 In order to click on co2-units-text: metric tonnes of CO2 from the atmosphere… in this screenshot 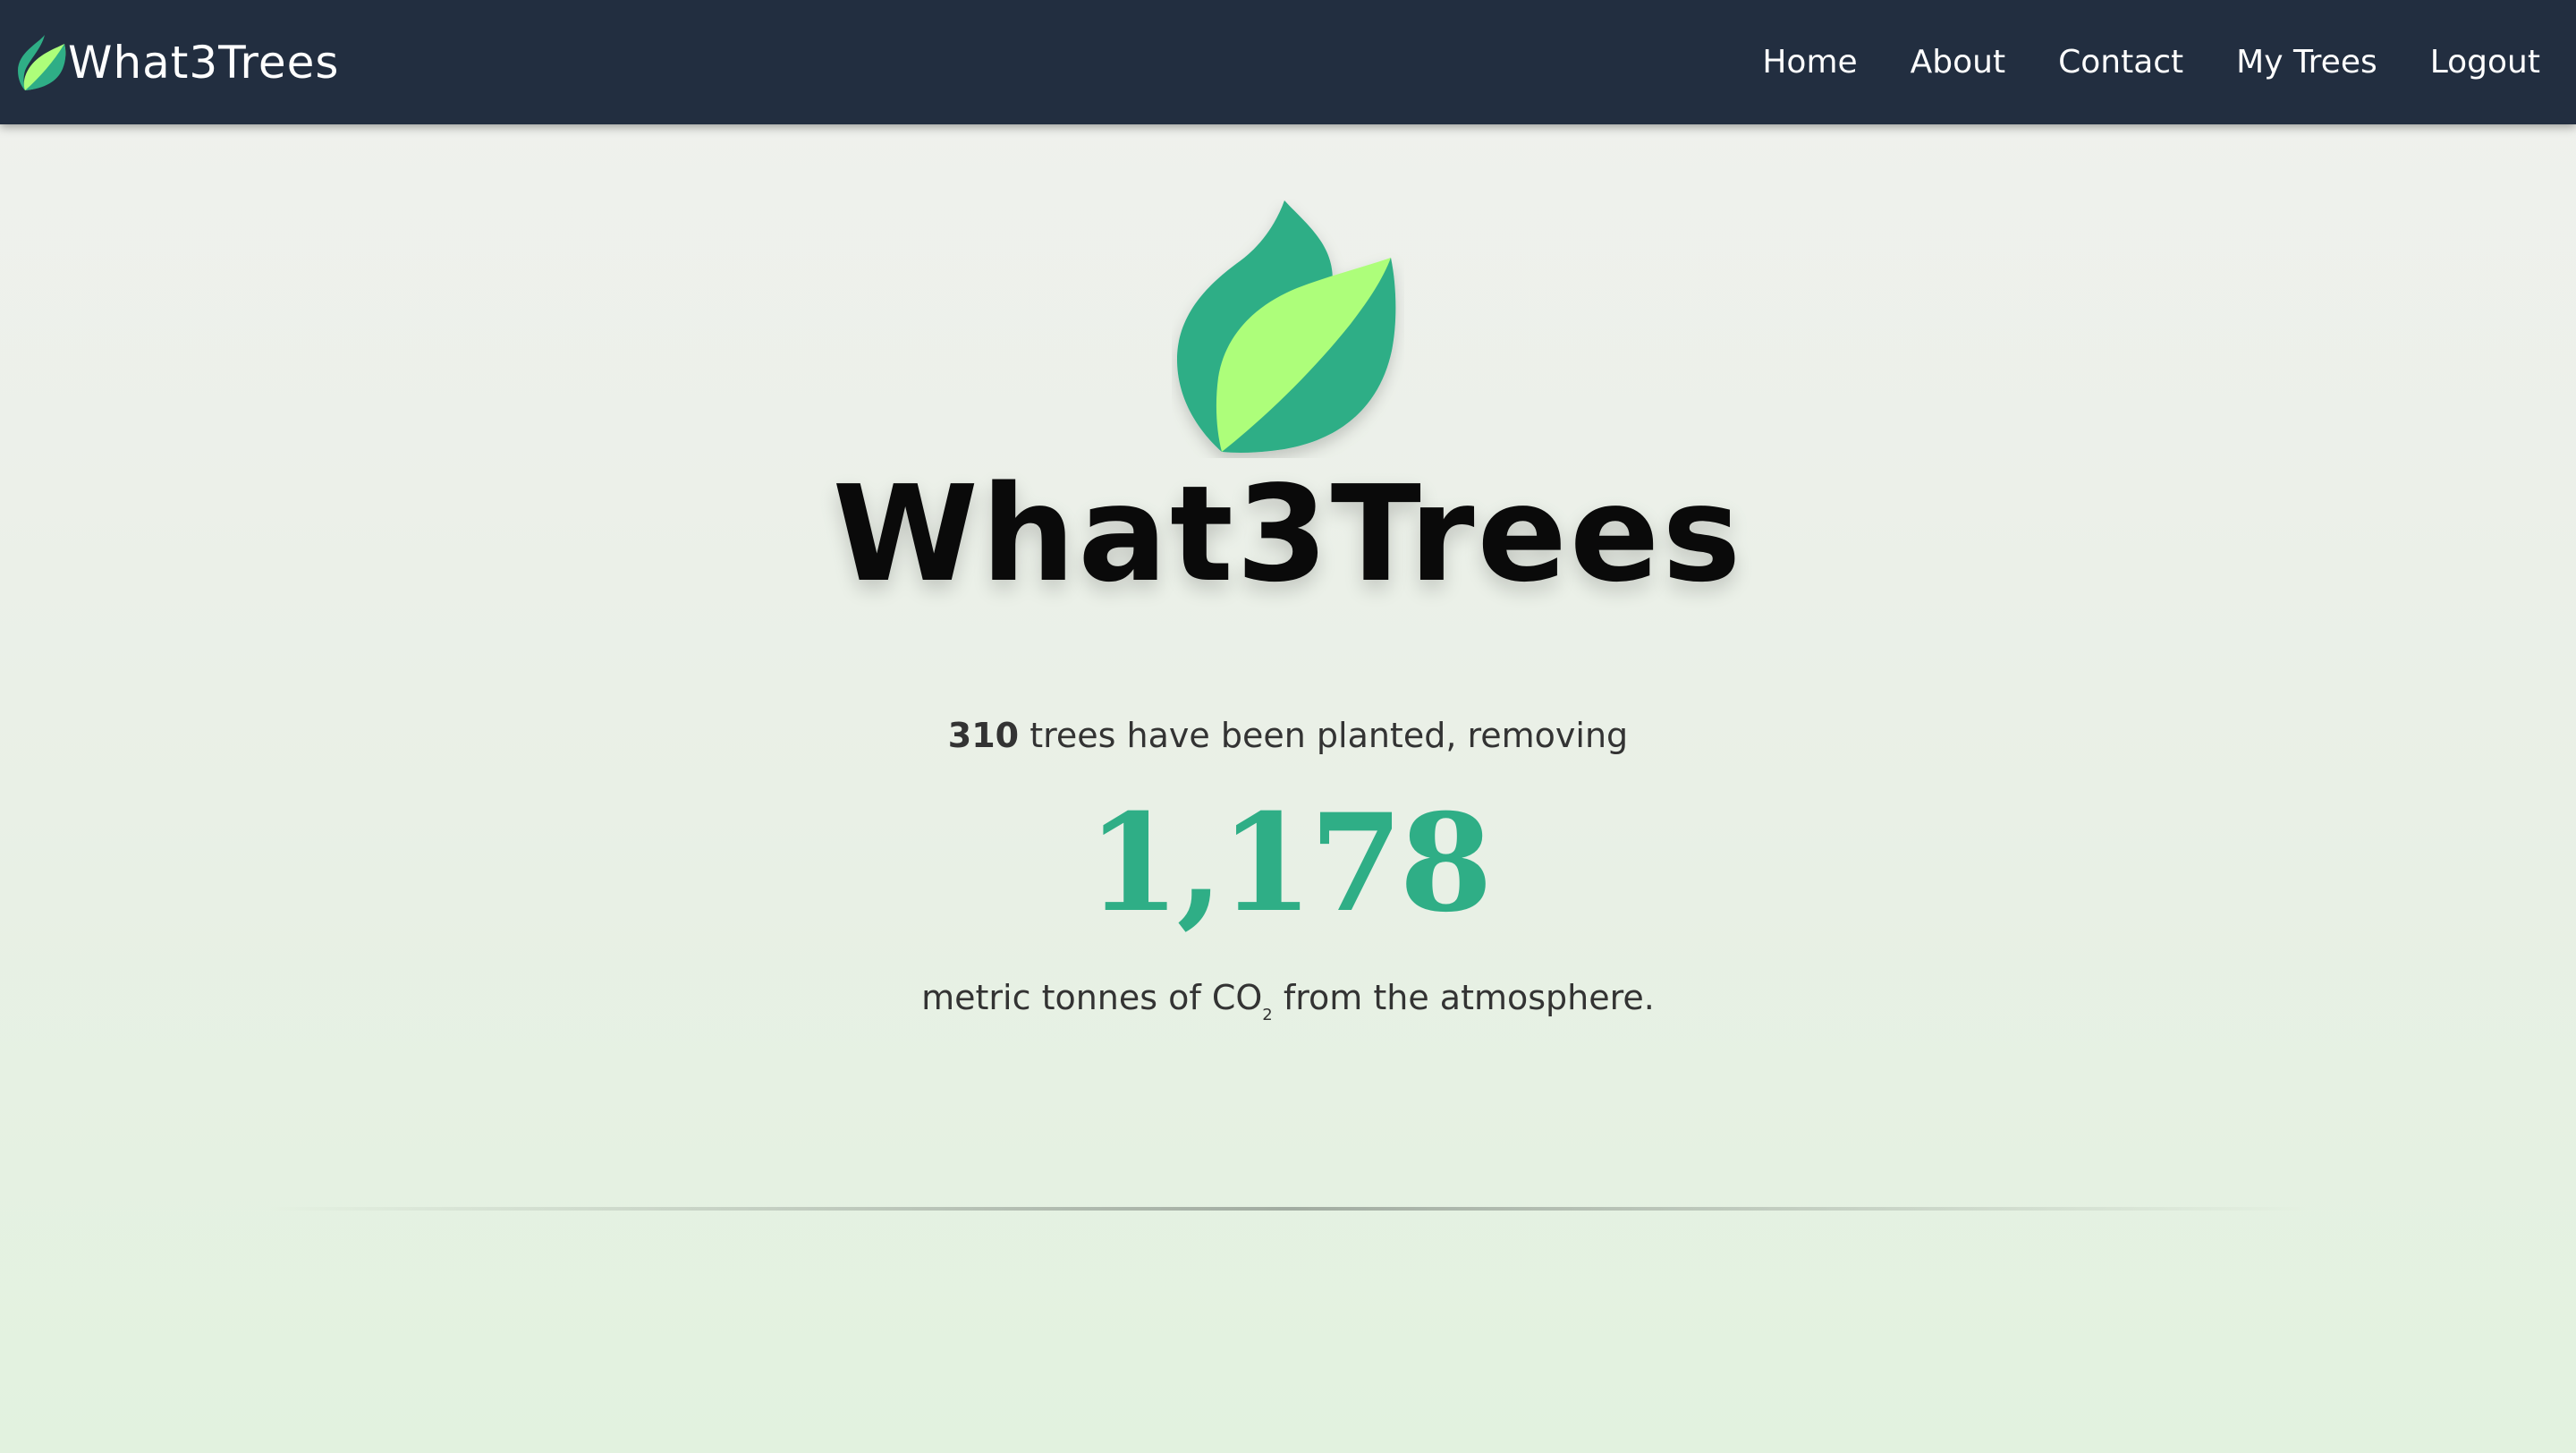, I will do `click(1288, 1001)`.